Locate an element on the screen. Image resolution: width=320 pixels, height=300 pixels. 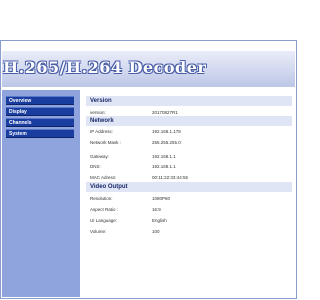
info-value: 192.168.1.178 is located at coordinates (166, 131).